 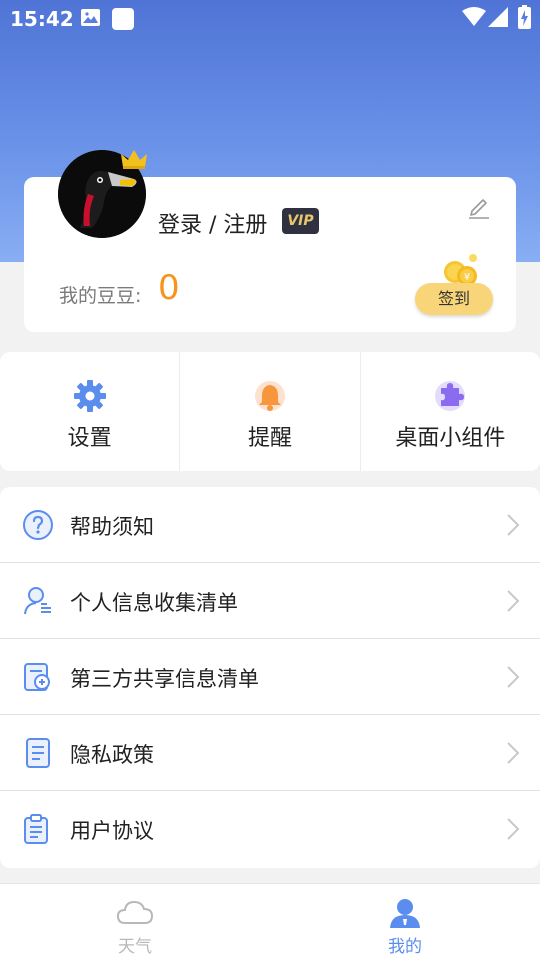 I want to click on menu-item-shared-info: 第三方共享信息清单, so click(x=270, y=677).